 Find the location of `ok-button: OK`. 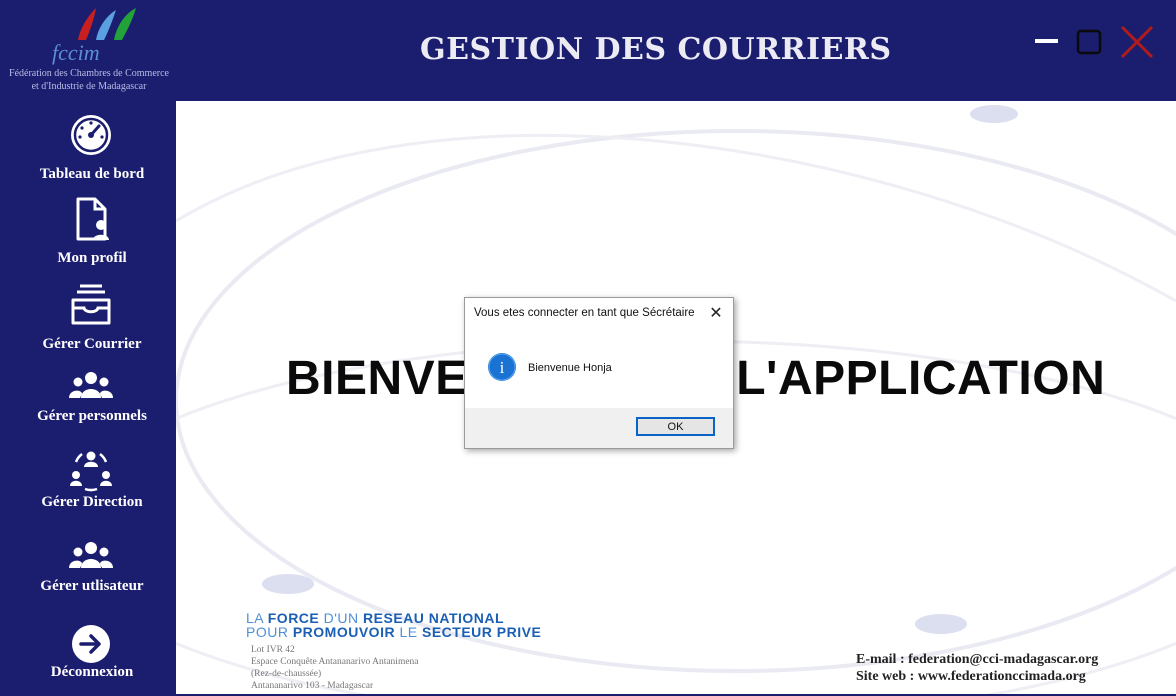

ok-button: OK is located at coordinates (675, 426).